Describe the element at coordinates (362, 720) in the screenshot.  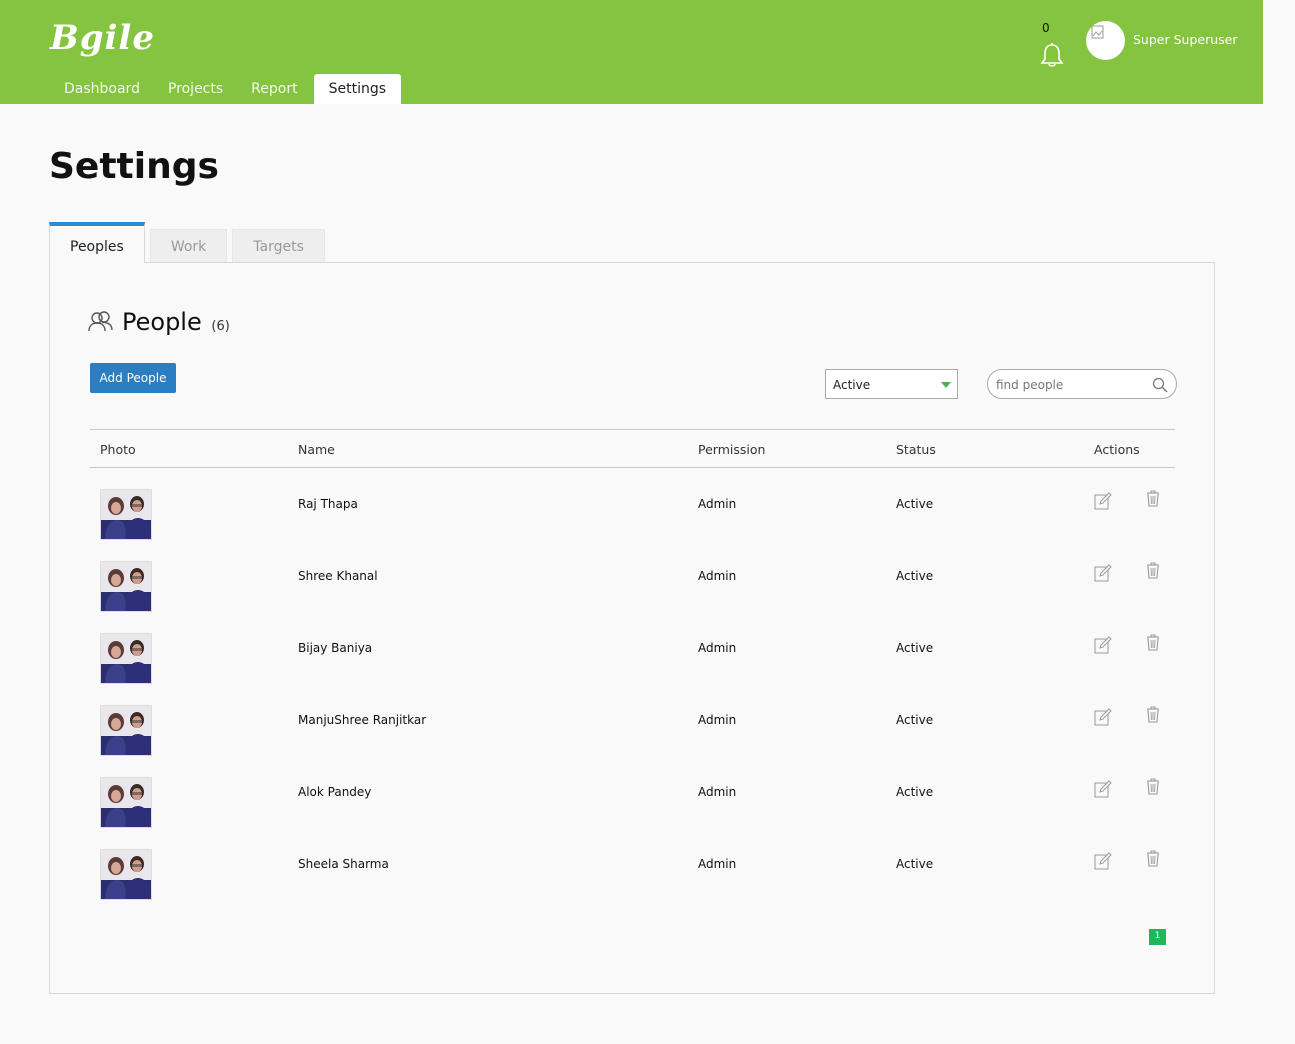
I see `person-name: ManjuShree Ranjitkar` at that location.